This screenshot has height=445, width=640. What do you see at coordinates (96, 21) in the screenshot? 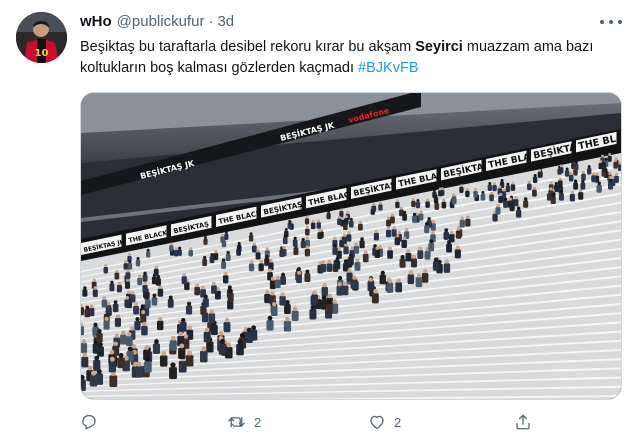
I see `display-name: wHo` at bounding box center [96, 21].